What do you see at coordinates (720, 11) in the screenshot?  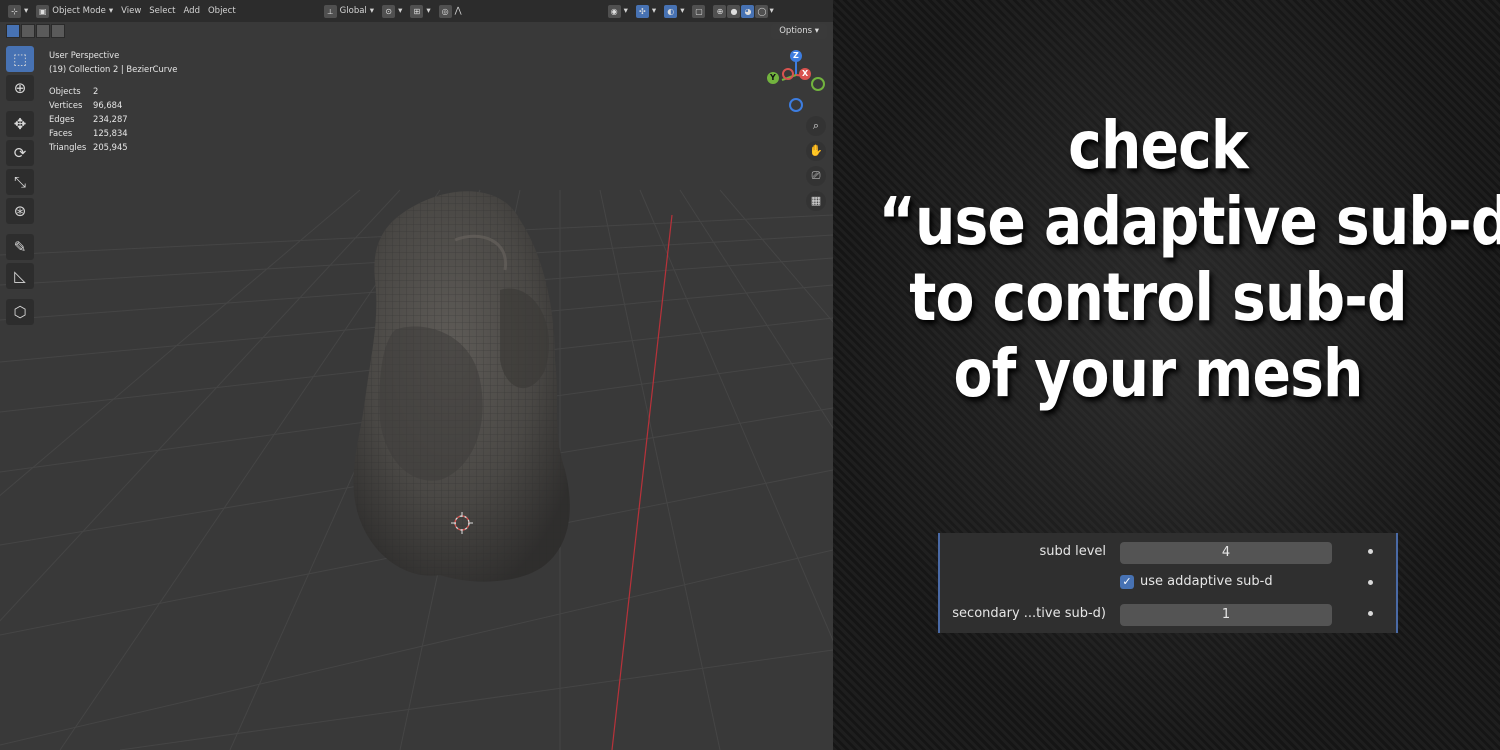 I see `wireframe-shading-icon: ⊕` at bounding box center [720, 11].